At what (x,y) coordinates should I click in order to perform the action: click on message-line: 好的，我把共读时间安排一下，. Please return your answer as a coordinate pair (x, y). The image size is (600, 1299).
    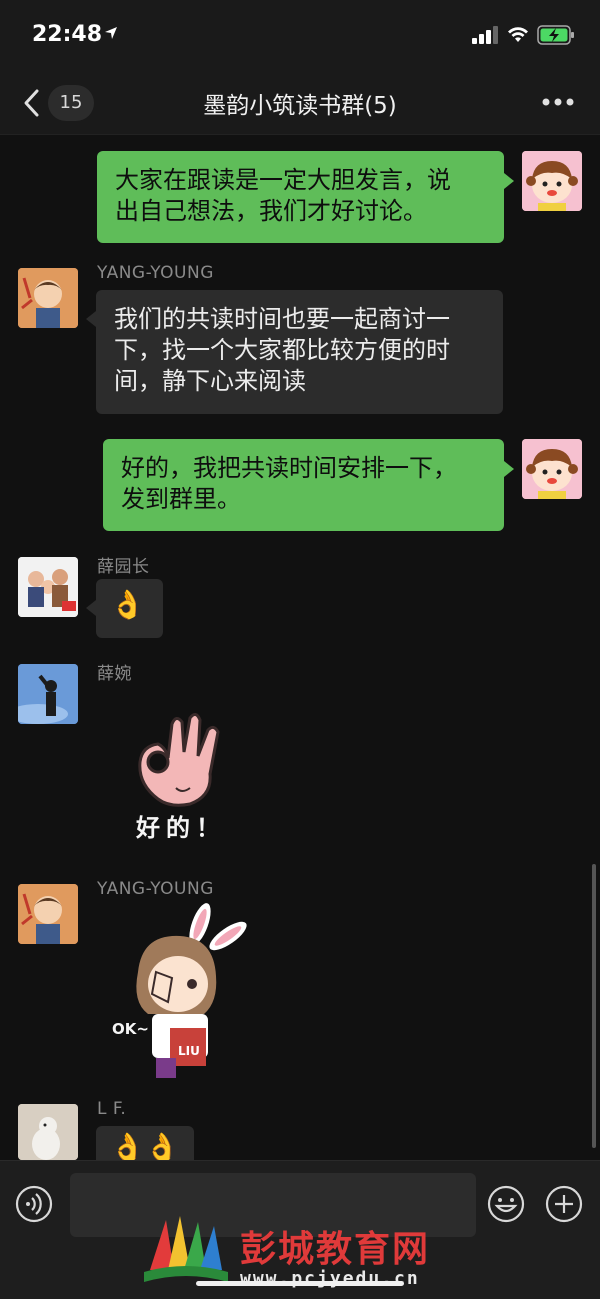
    Looking at the image, I should click on (289, 468).